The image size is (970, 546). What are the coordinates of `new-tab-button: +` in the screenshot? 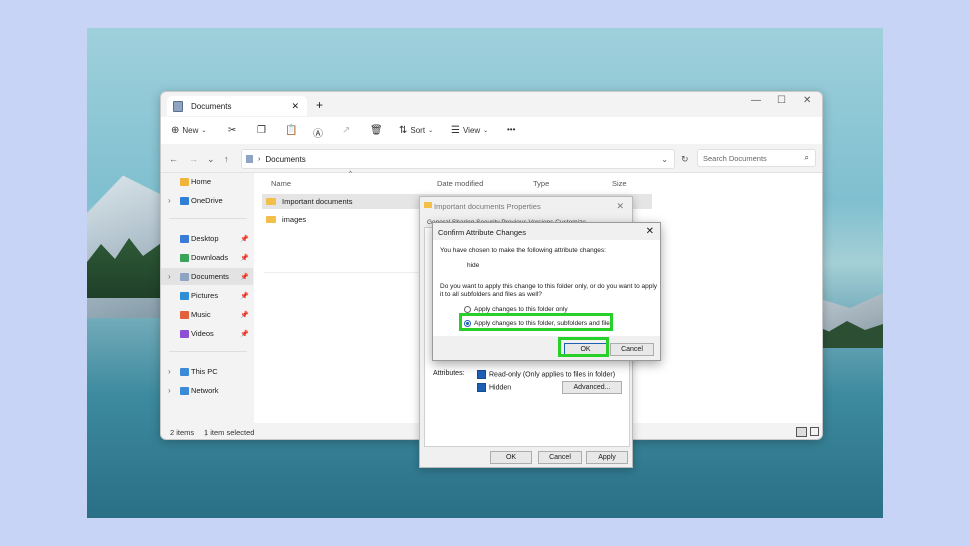 It's located at (319, 105).